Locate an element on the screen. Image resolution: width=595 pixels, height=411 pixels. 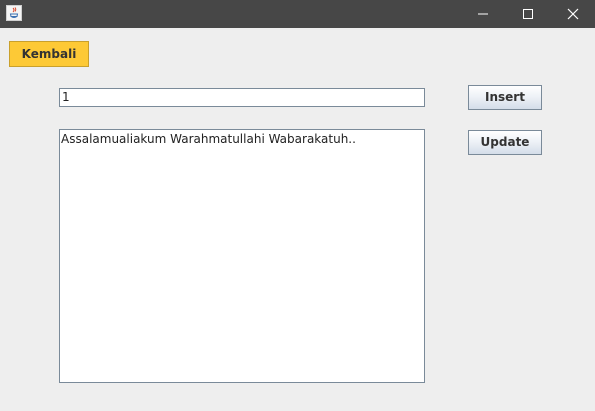
close-button is located at coordinates (572, 14).